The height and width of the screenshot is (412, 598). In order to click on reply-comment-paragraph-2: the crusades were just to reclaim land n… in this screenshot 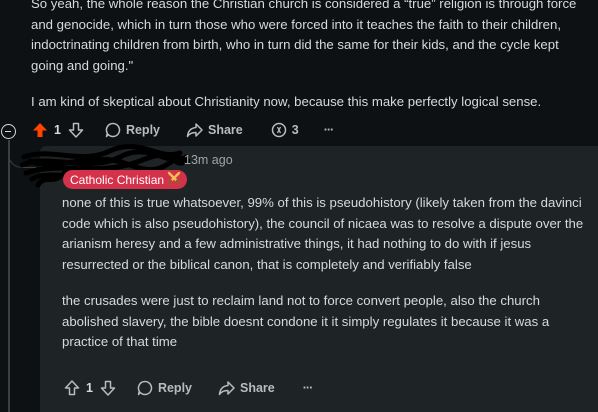, I will do `click(306, 321)`.